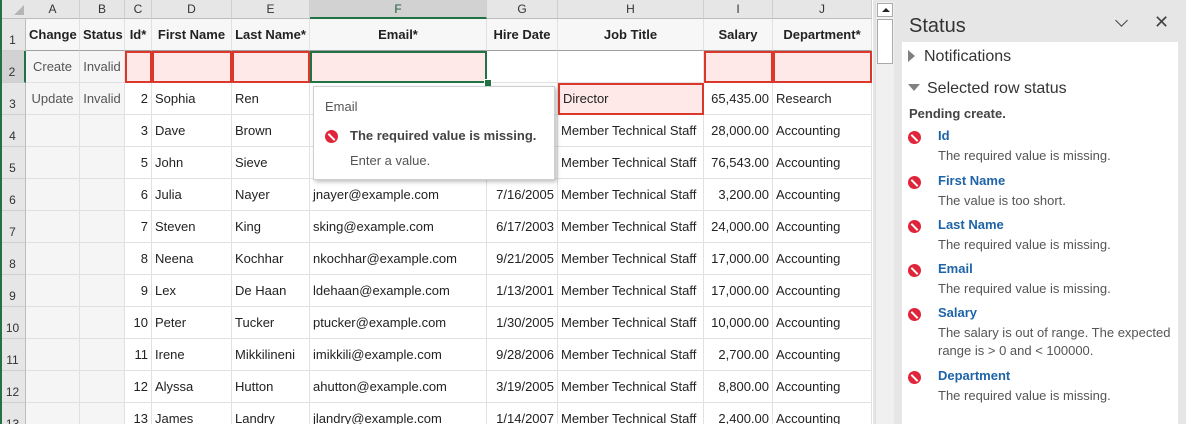  Describe the element at coordinates (738, 131) in the screenshot. I see `table-cell: 28,000.00` at that location.